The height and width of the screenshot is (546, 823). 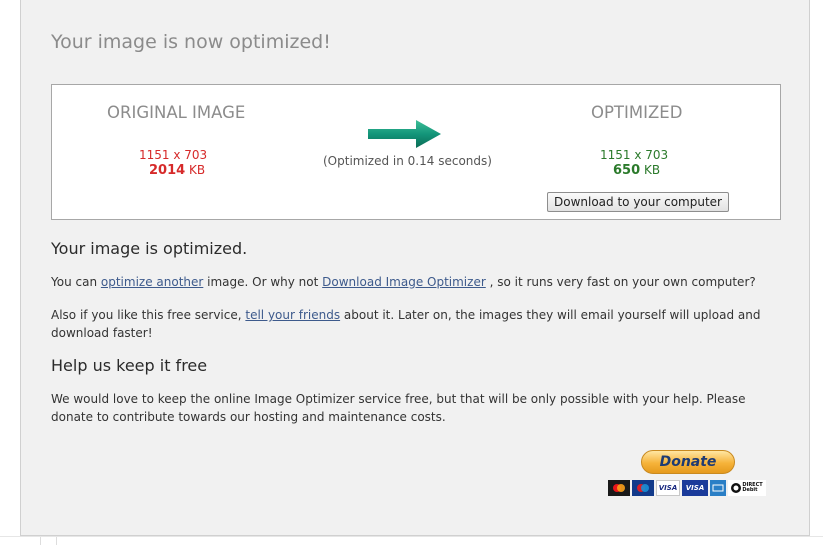 I want to click on page-title: Your image is now optimized!, so click(x=191, y=42).